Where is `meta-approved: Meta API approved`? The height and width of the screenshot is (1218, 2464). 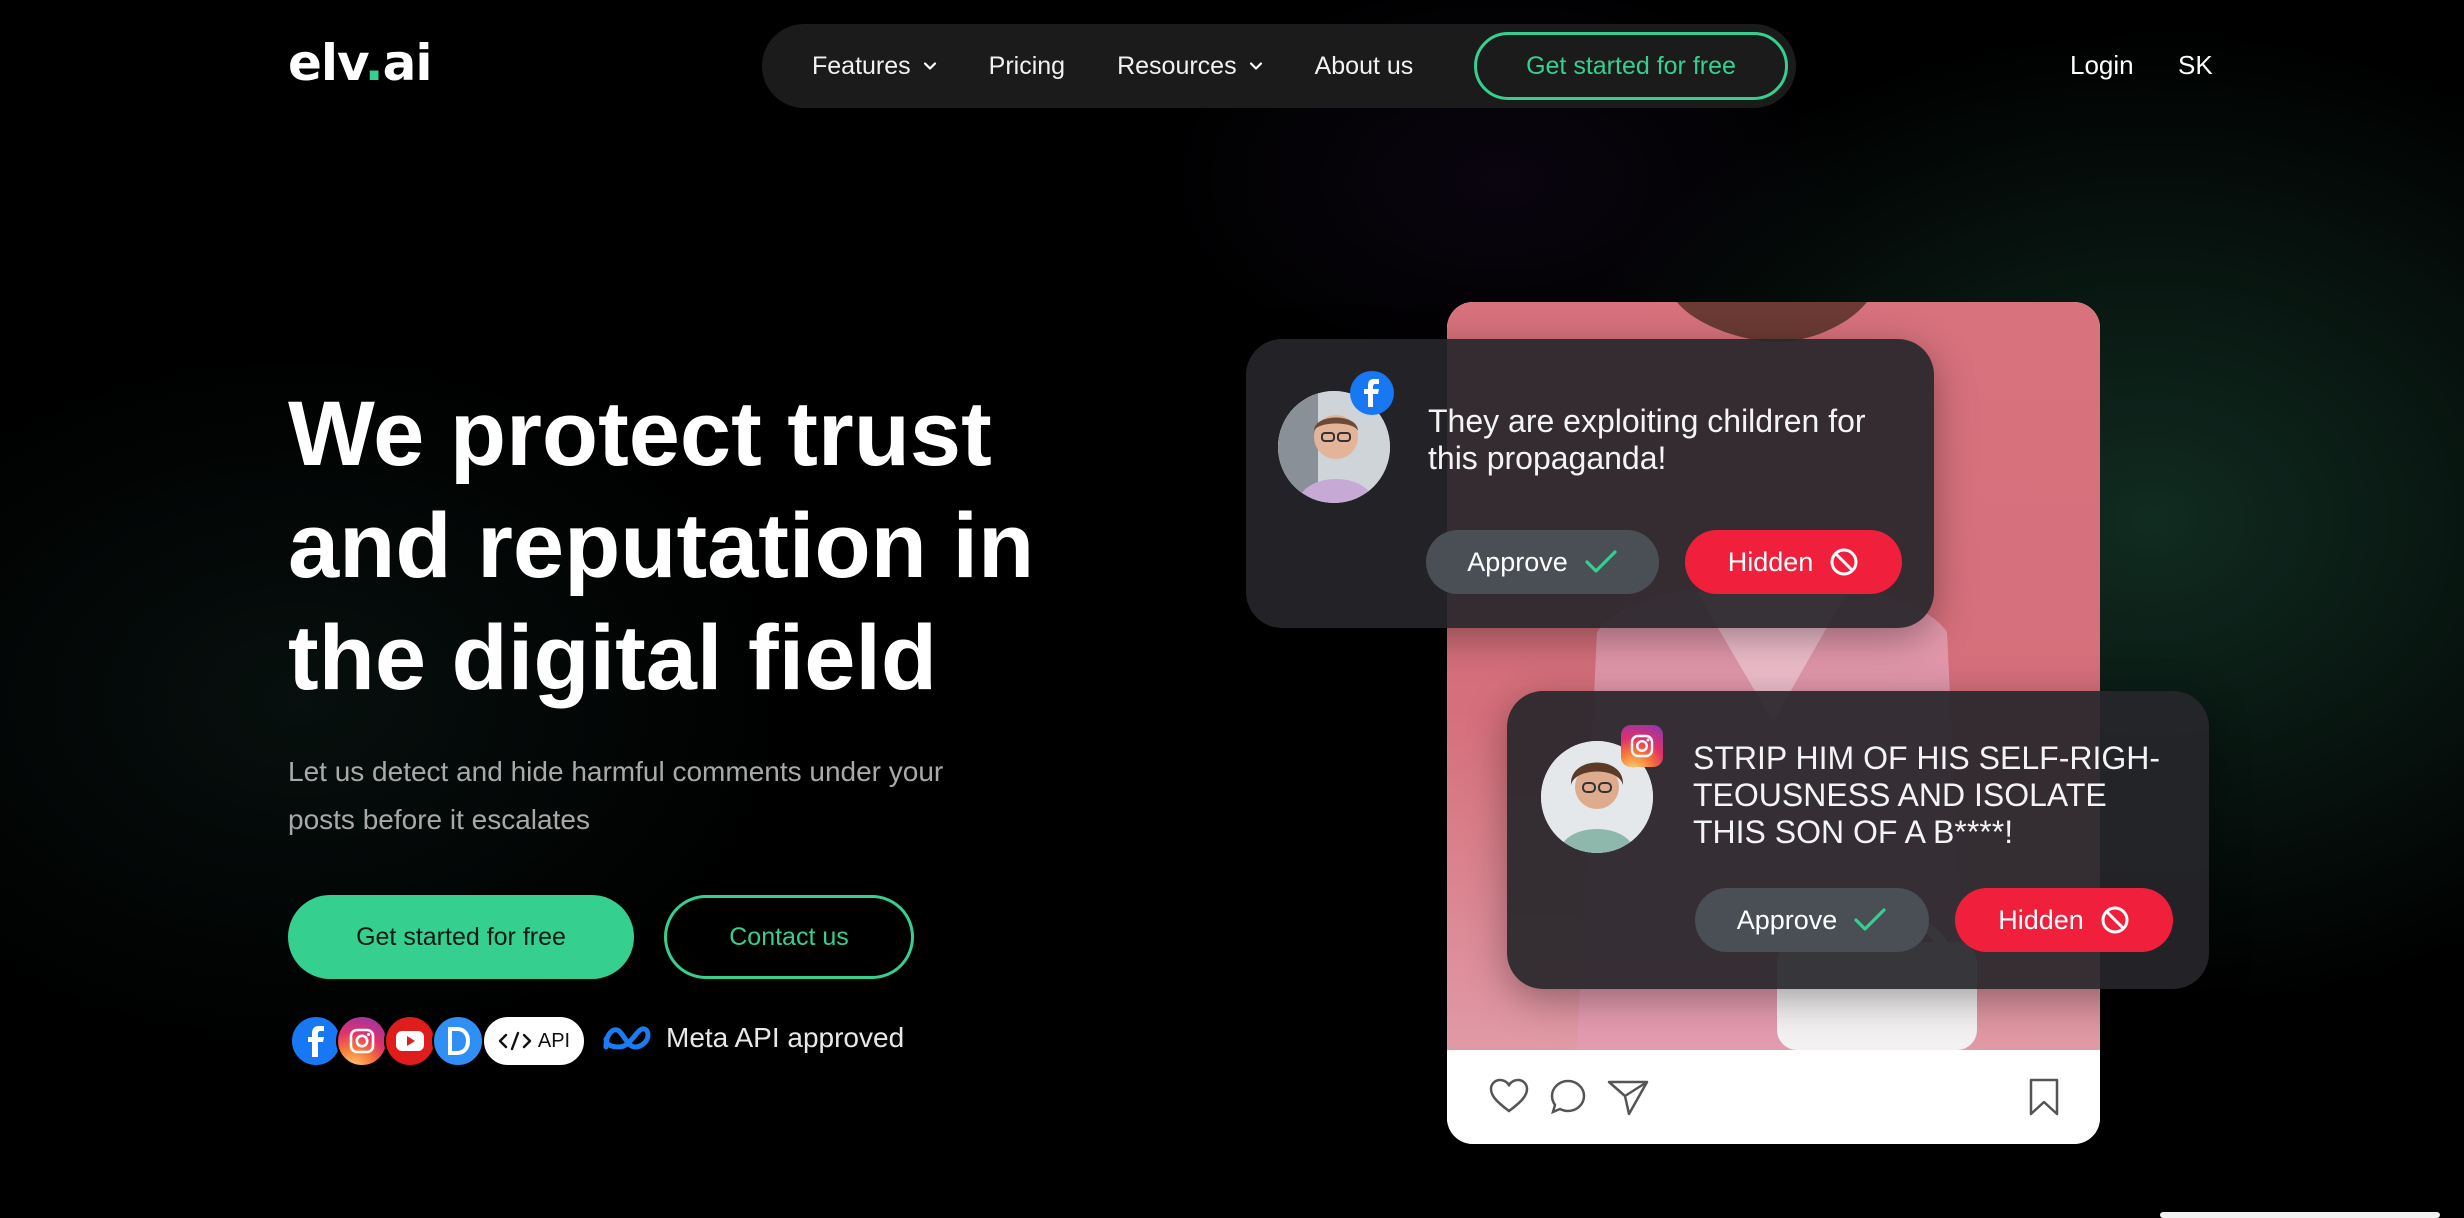 meta-approved: Meta API approved is located at coordinates (753, 1038).